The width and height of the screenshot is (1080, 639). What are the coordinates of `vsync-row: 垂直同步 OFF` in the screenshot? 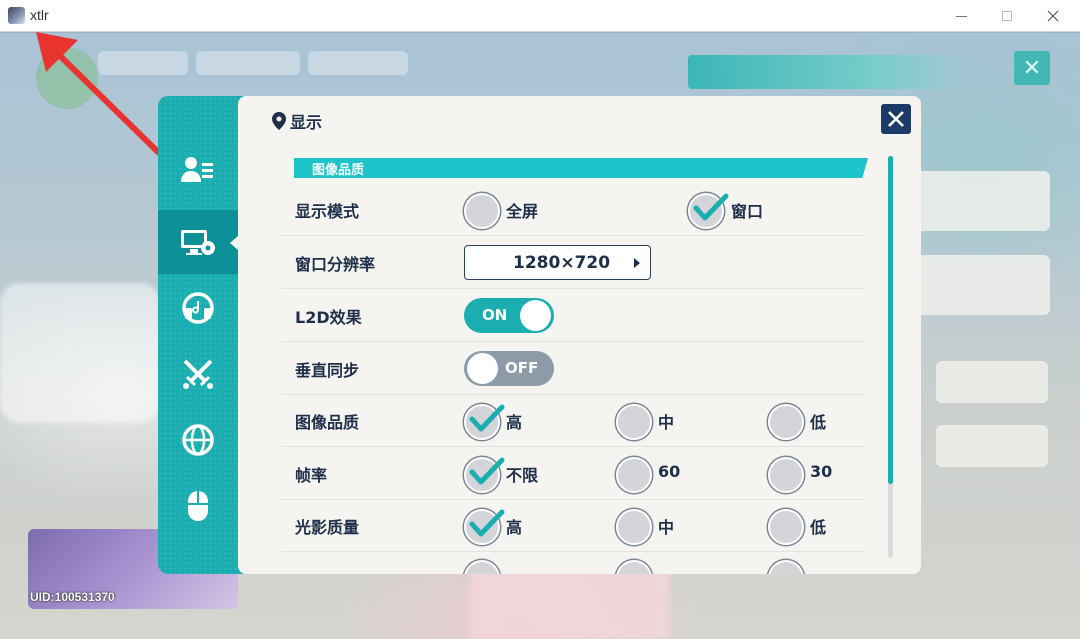 It's located at (573, 369).